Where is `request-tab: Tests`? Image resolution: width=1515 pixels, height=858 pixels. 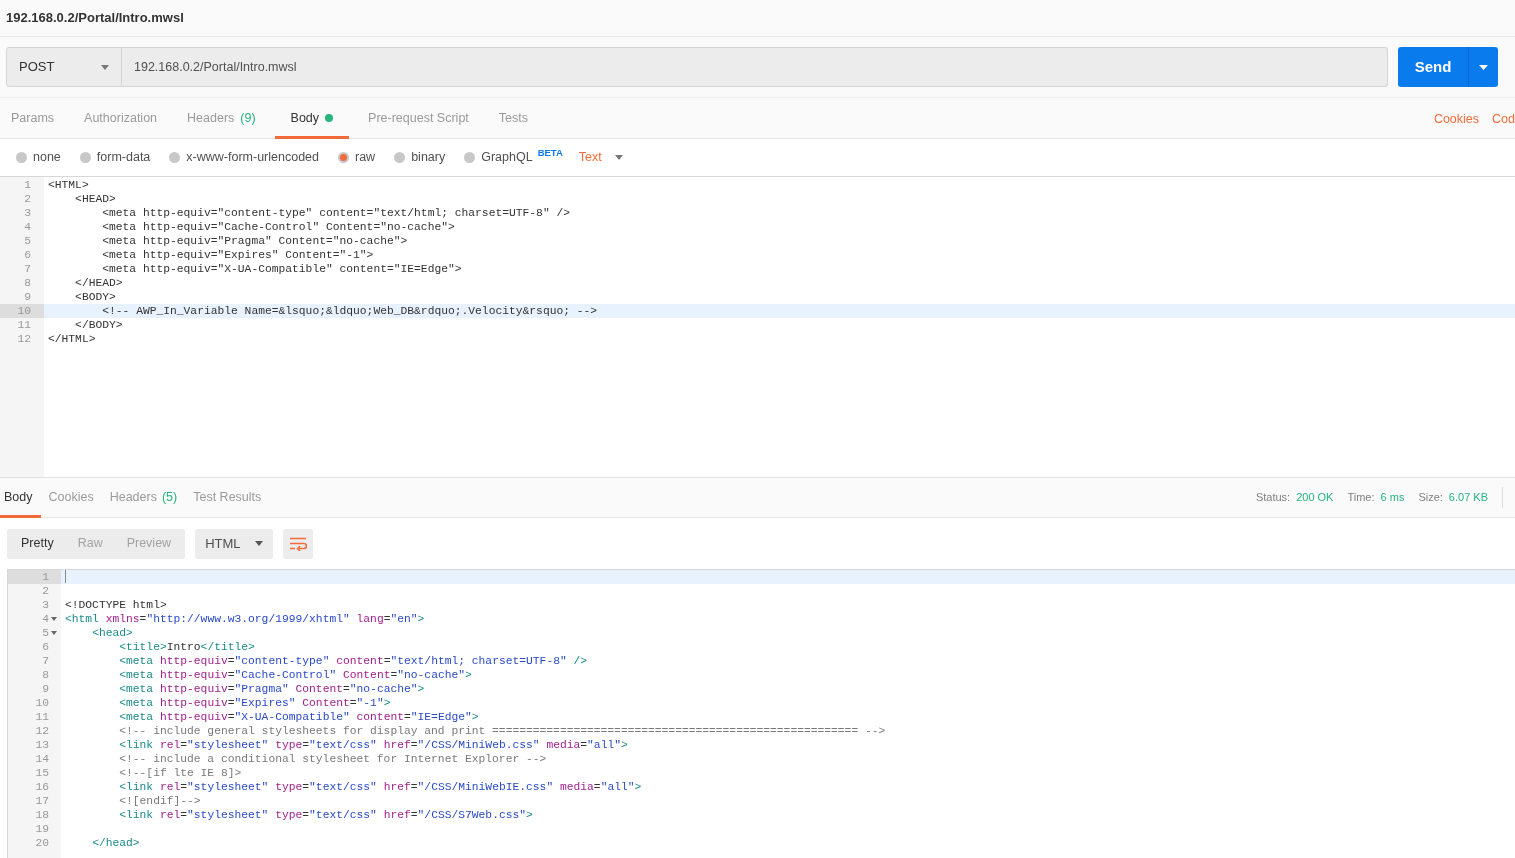
request-tab: Tests is located at coordinates (513, 118).